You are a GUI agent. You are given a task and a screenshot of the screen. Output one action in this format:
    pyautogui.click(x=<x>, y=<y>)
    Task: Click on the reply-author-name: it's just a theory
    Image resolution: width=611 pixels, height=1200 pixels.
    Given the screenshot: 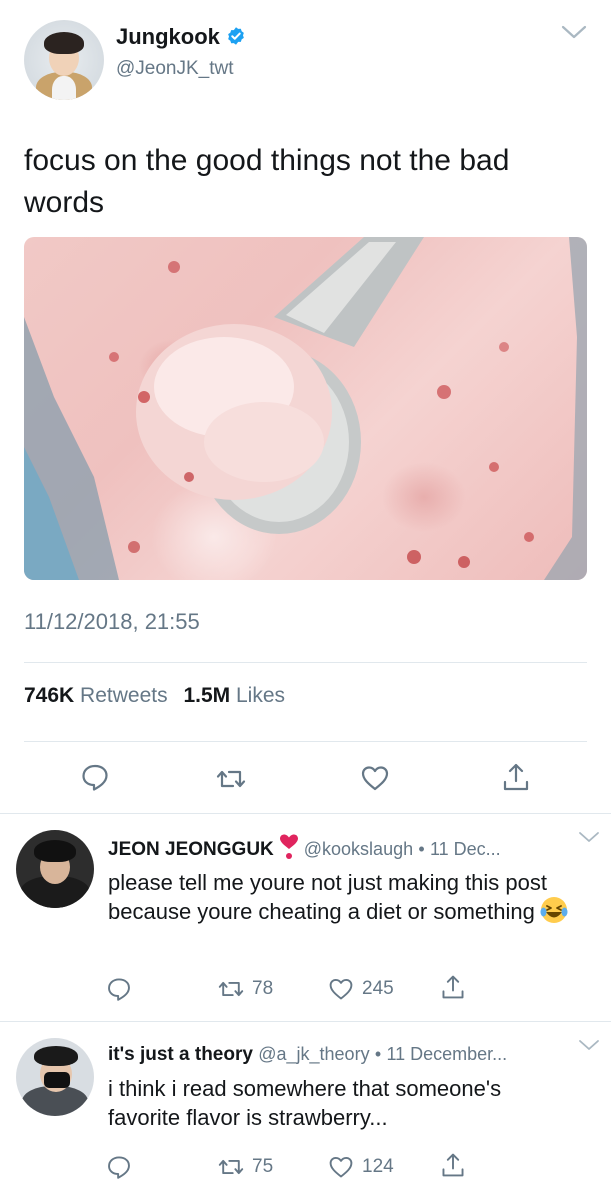 What is the action you would take?
    pyautogui.click(x=180, y=1054)
    